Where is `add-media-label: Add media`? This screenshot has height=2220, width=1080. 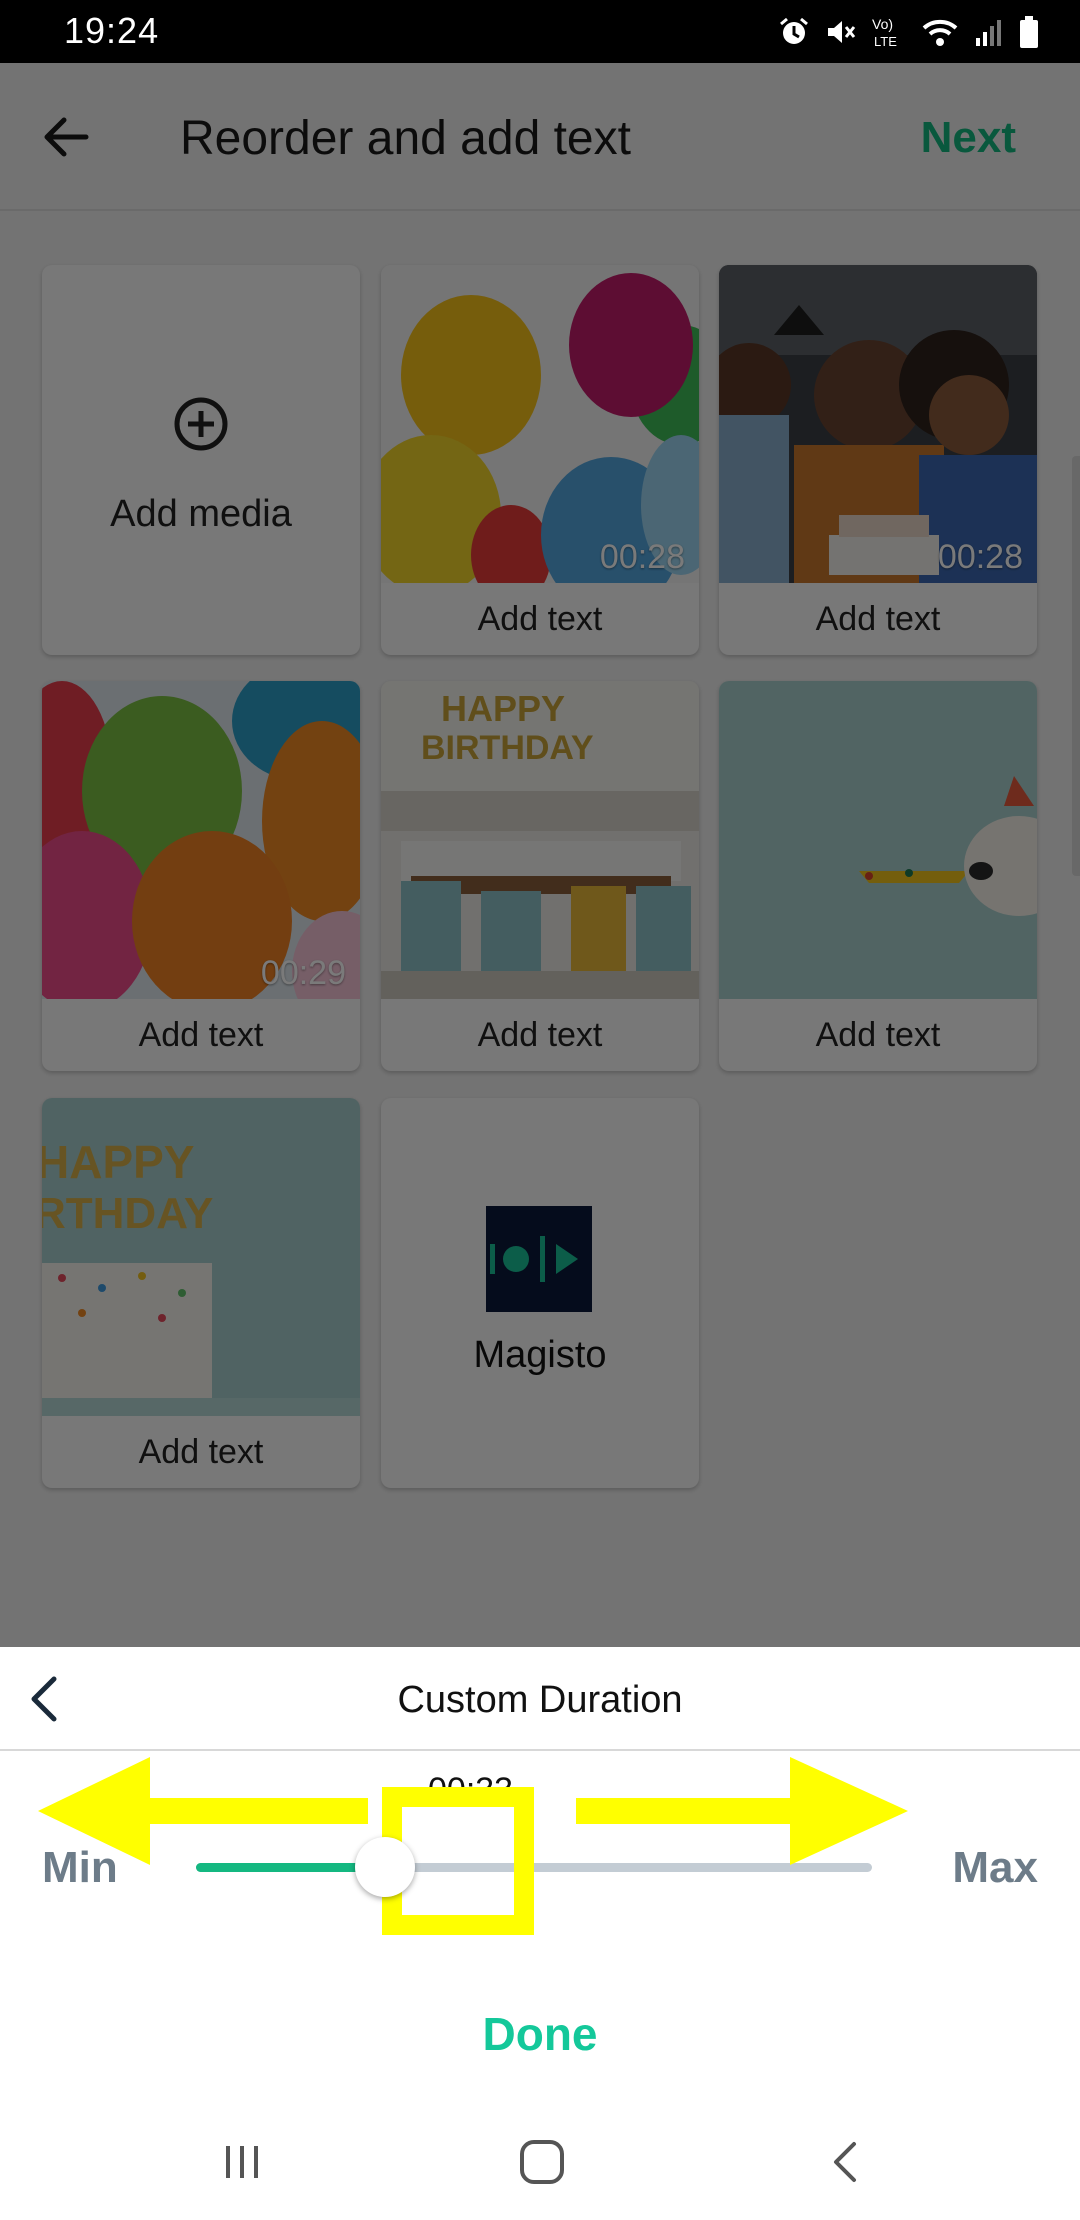
add-media-label: Add media is located at coordinates (201, 514).